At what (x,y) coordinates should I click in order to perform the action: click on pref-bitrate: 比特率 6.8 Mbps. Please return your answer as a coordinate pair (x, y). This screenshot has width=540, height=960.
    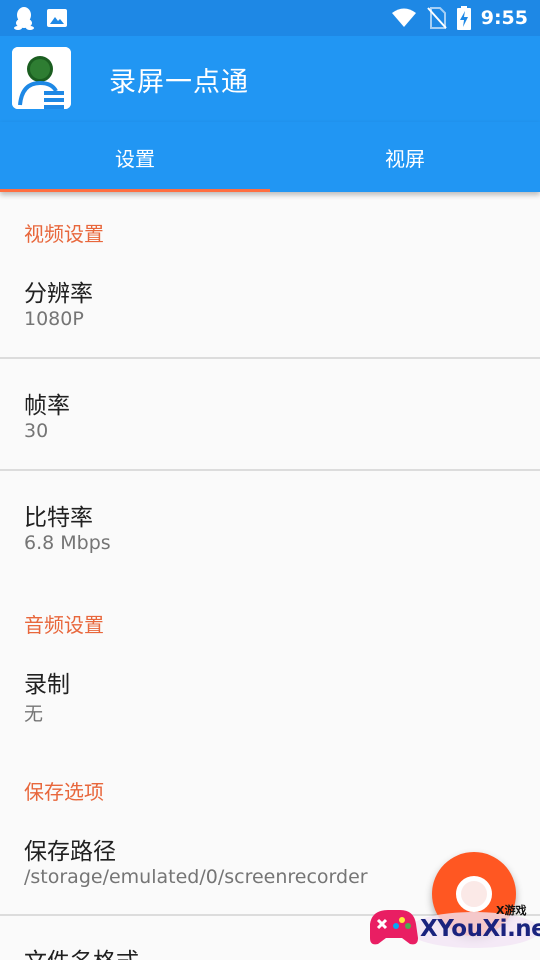
    Looking at the image, I should click on (270, 532).